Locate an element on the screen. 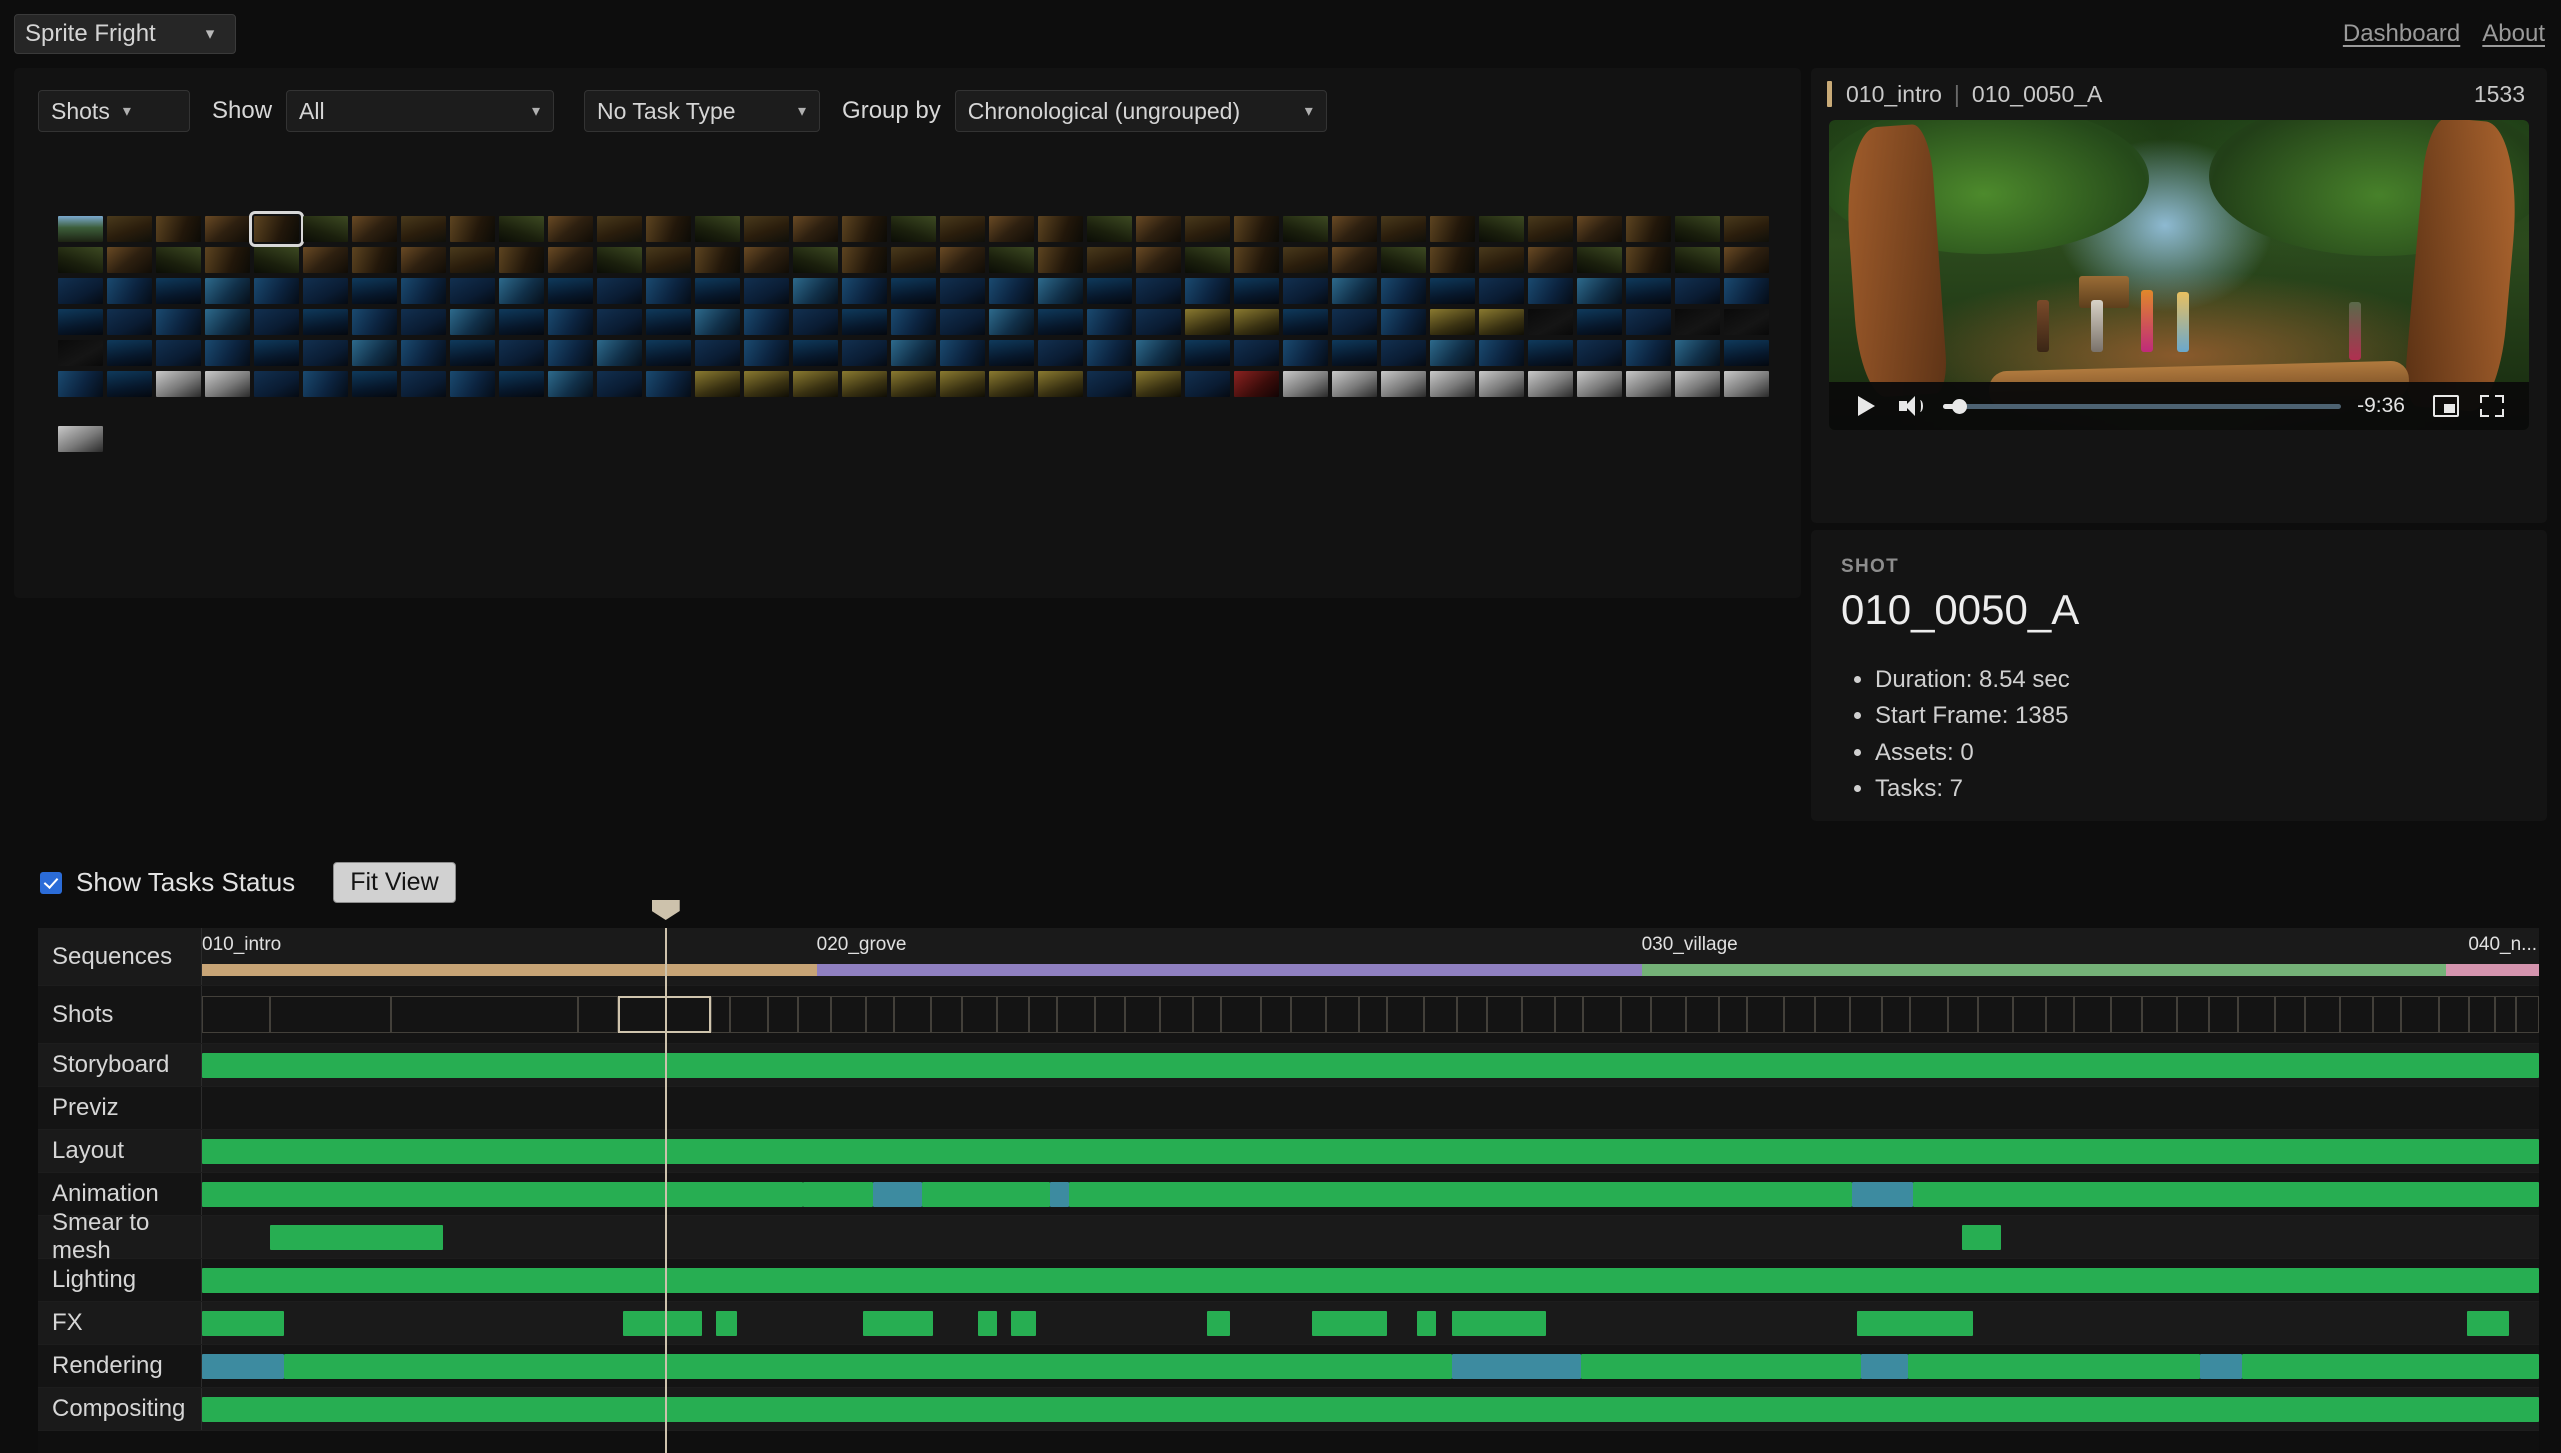 This screenshot has width=2561, height=1453. timeline-playhead-handle is located at coordinates (665, 910).